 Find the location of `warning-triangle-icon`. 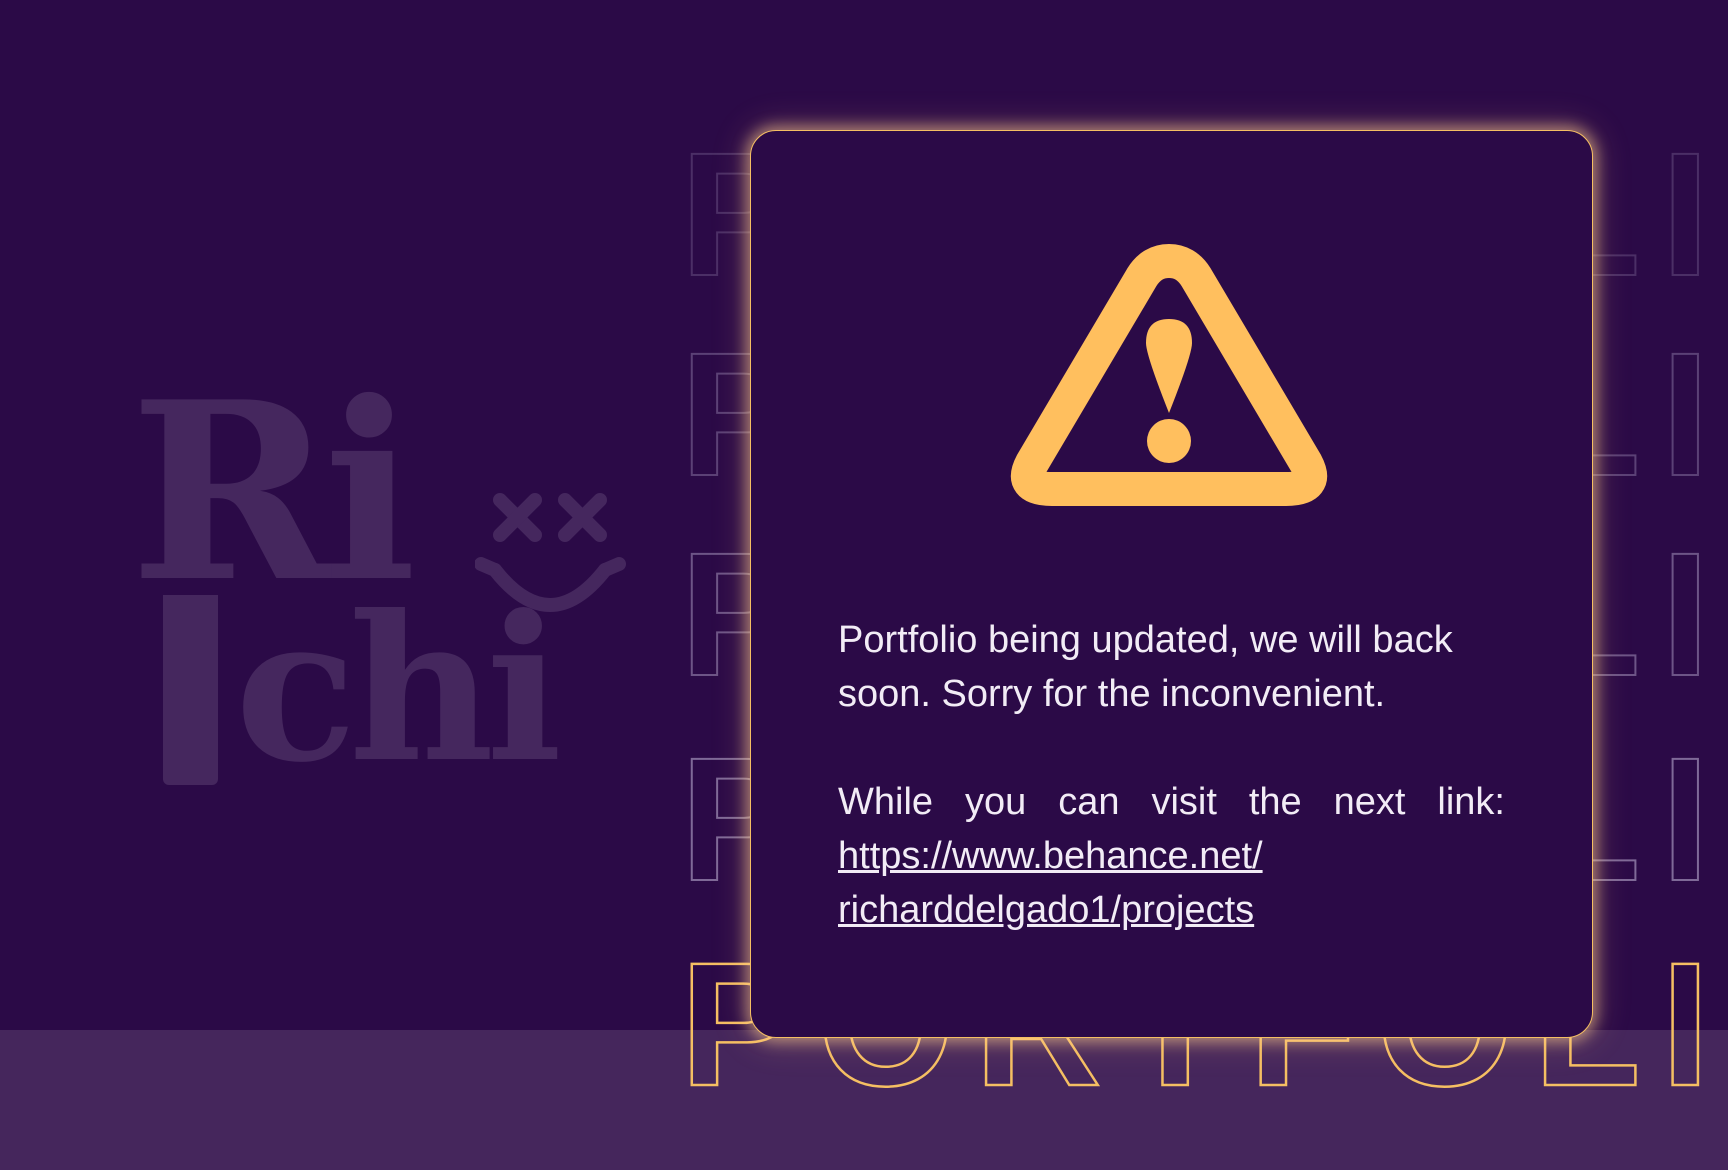

warning-triangle-icon is located at coordinates (1169, 375).